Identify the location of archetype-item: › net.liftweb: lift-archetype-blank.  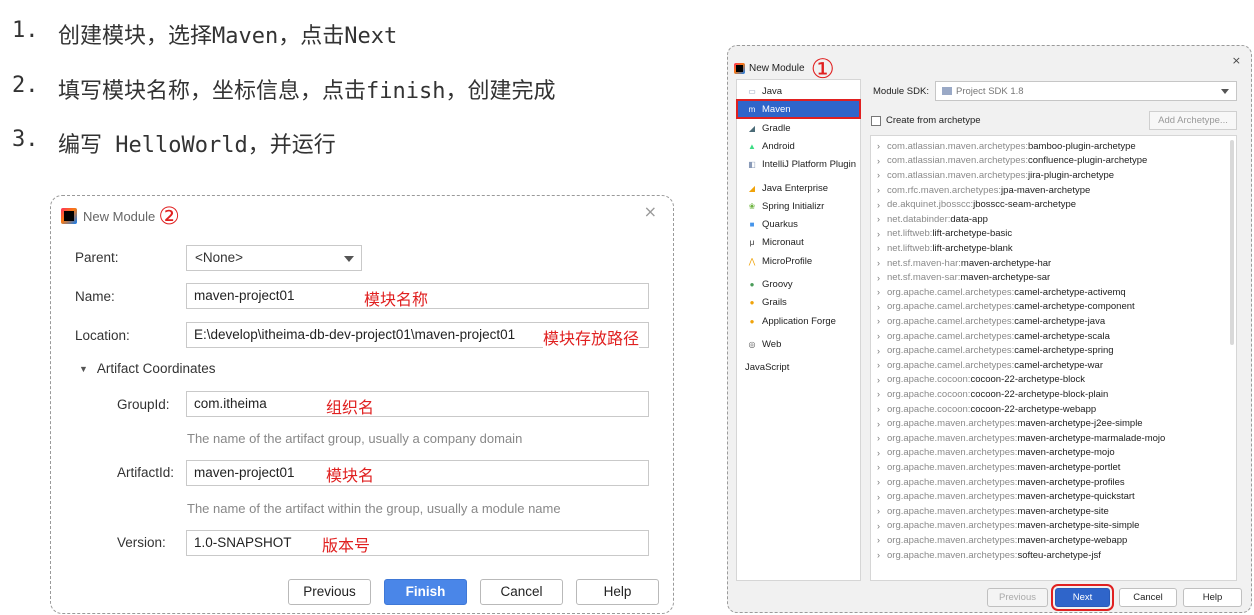
(942, 248).